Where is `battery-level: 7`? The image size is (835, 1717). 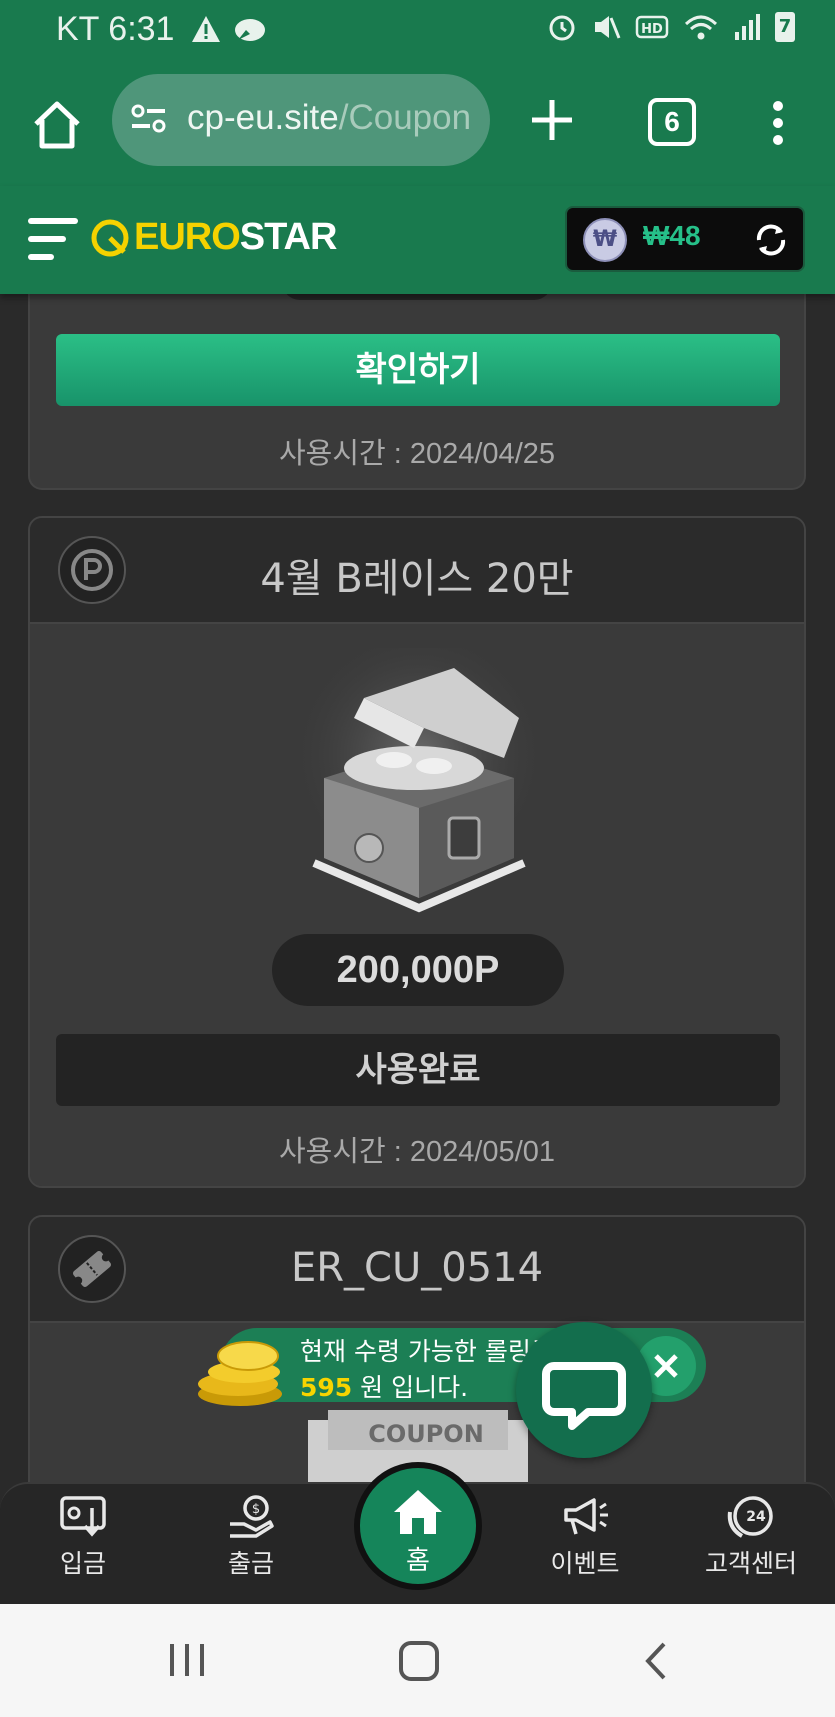 battery-level: 7 is located at coordinates (785, 26).